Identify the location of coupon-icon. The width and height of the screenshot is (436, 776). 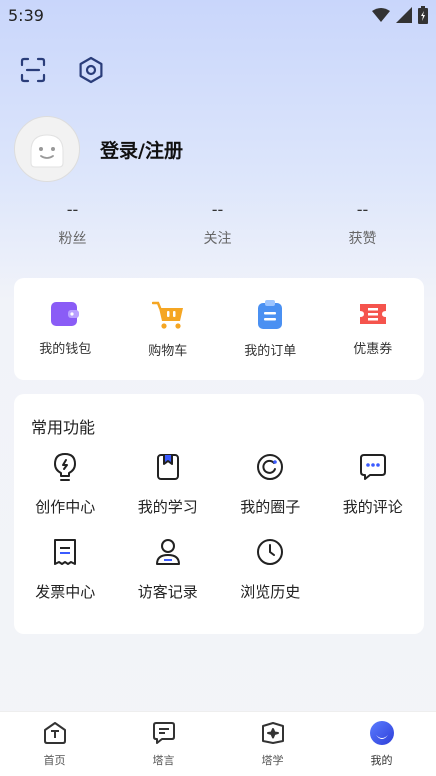
(372, 314).